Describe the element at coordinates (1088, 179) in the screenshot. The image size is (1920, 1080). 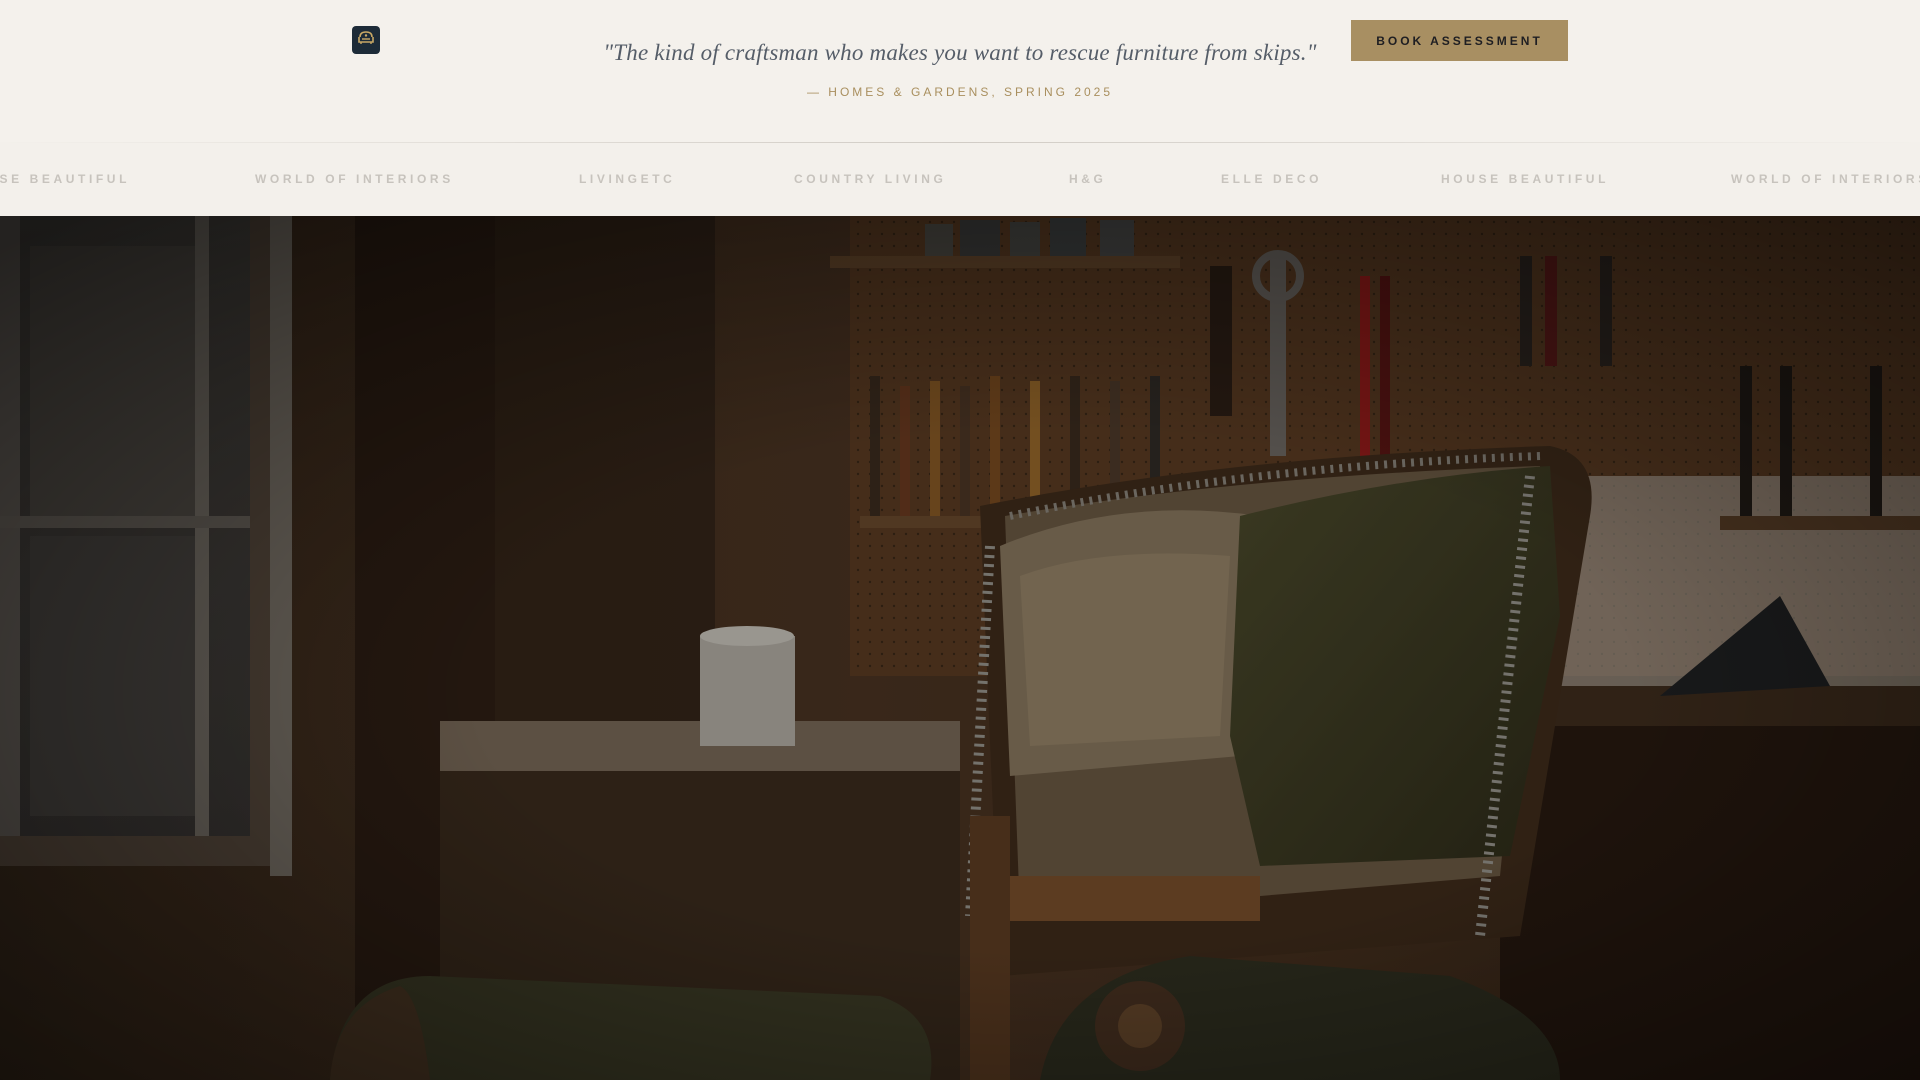
I see `press-item: H&G` at that location.